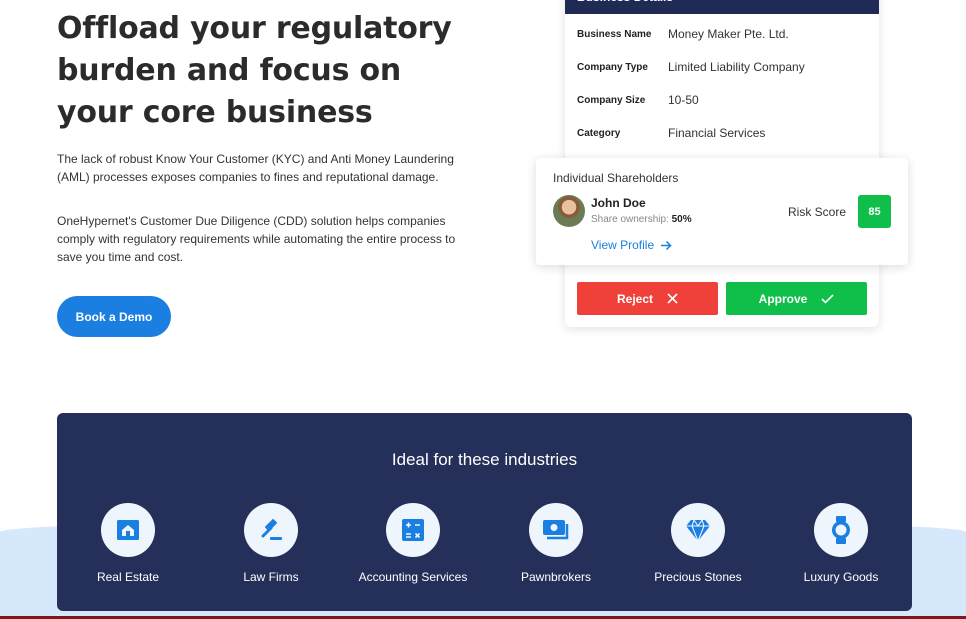 The image size is (966, 619). I want to click on money-icon, so click(556, 530).